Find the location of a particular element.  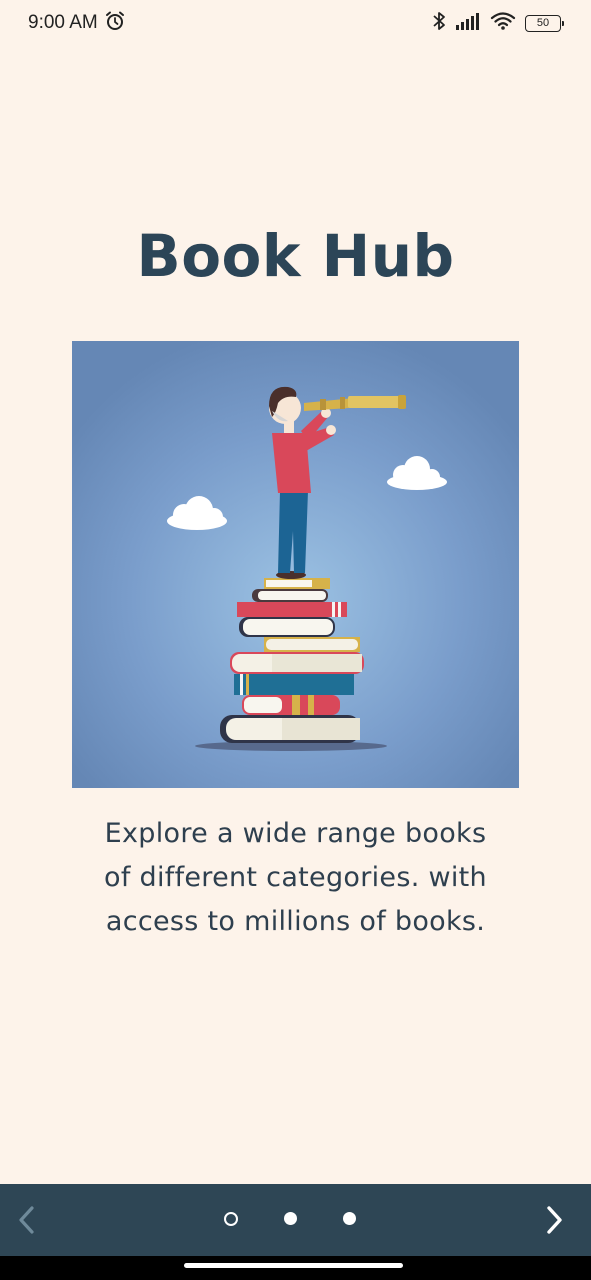

previous-button is located at coordinates (28, 1220).